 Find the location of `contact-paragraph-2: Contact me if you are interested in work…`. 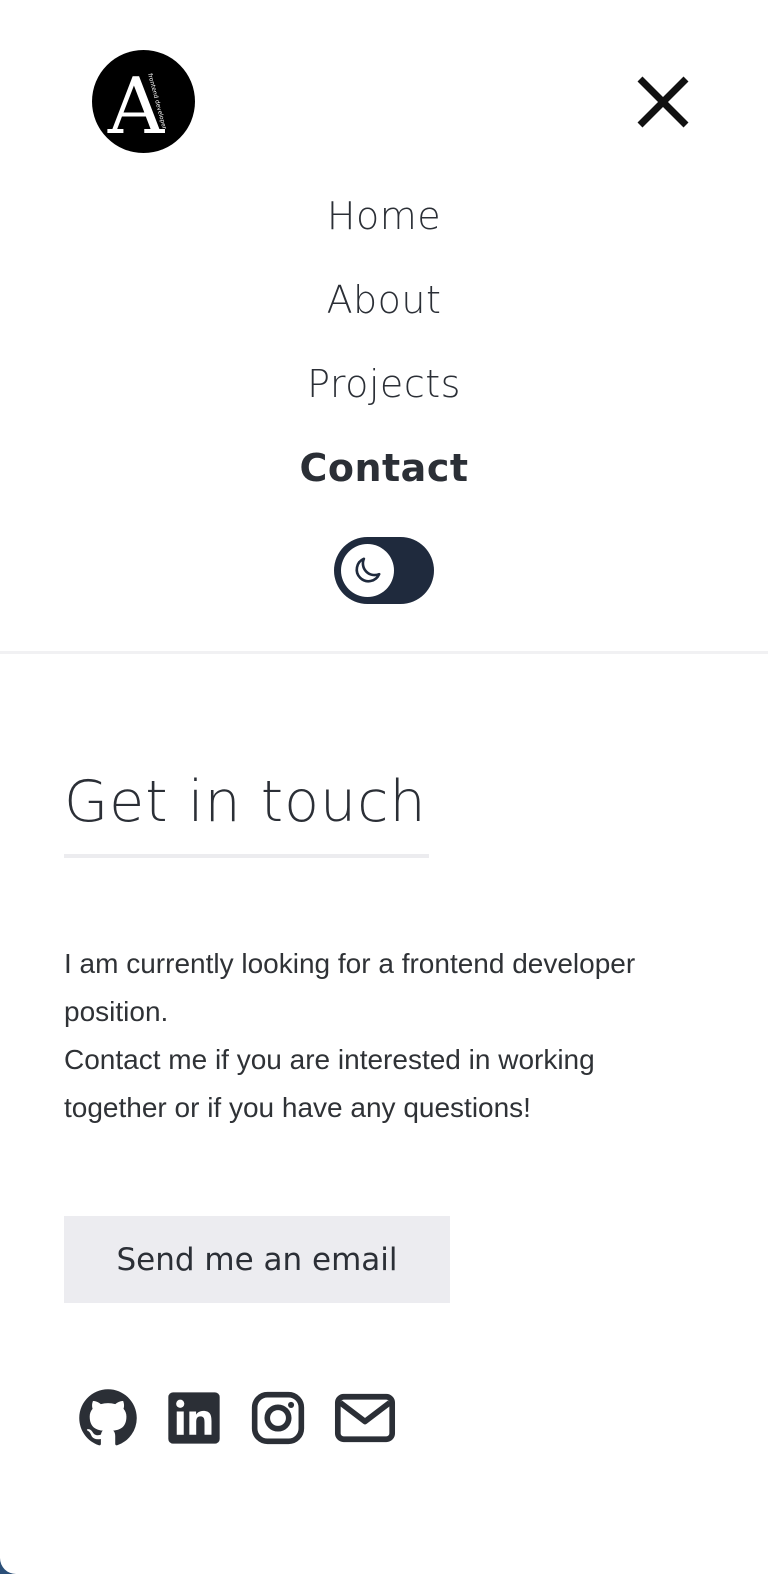

contact-paragraph-2: Contact me if you are interested in work… is located at coordinates (329, 1083).